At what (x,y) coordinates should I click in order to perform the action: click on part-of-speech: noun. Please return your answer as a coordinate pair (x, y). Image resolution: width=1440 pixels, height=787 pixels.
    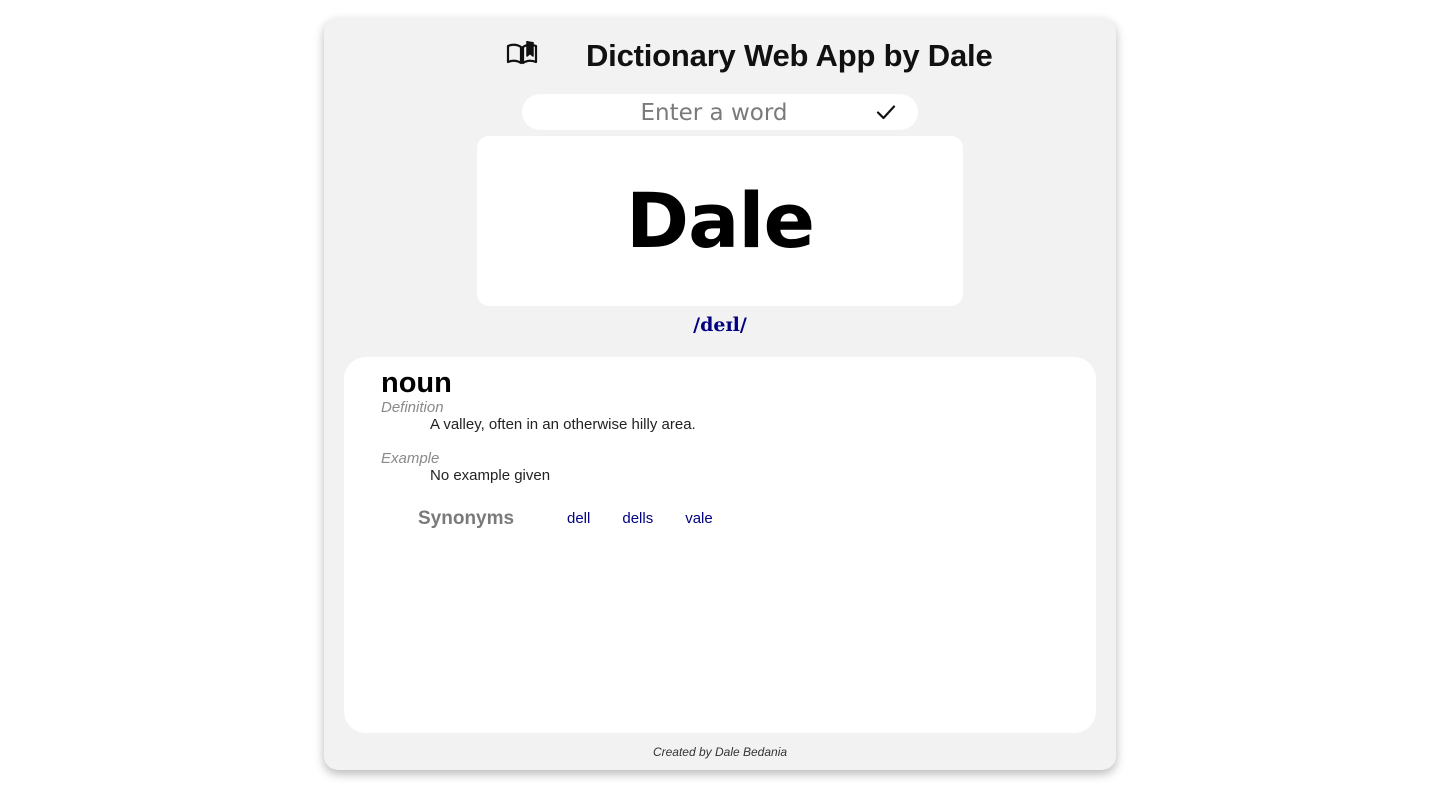
    Looking at the image, I should click on (416, 383).